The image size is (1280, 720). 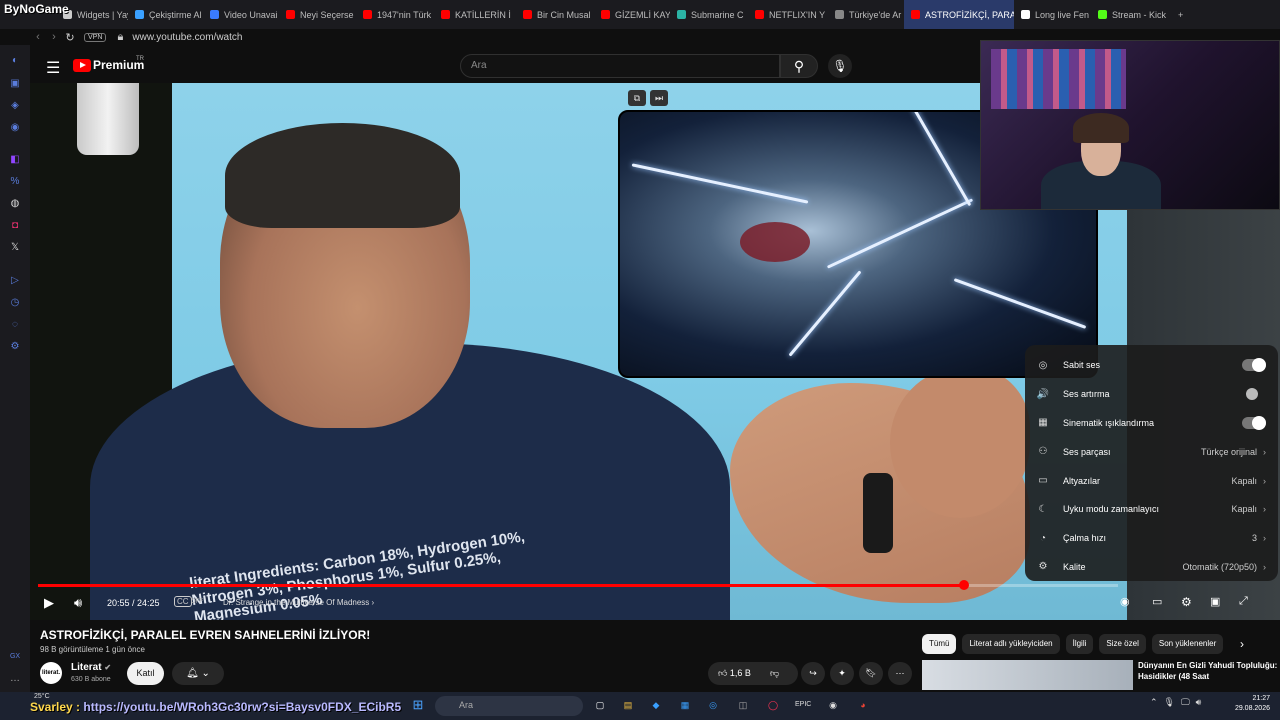 What do you see at coordinates (15, 106) in the screenshot?
I see `gamepad-icon: ◈` at bounding box center [15, 106].